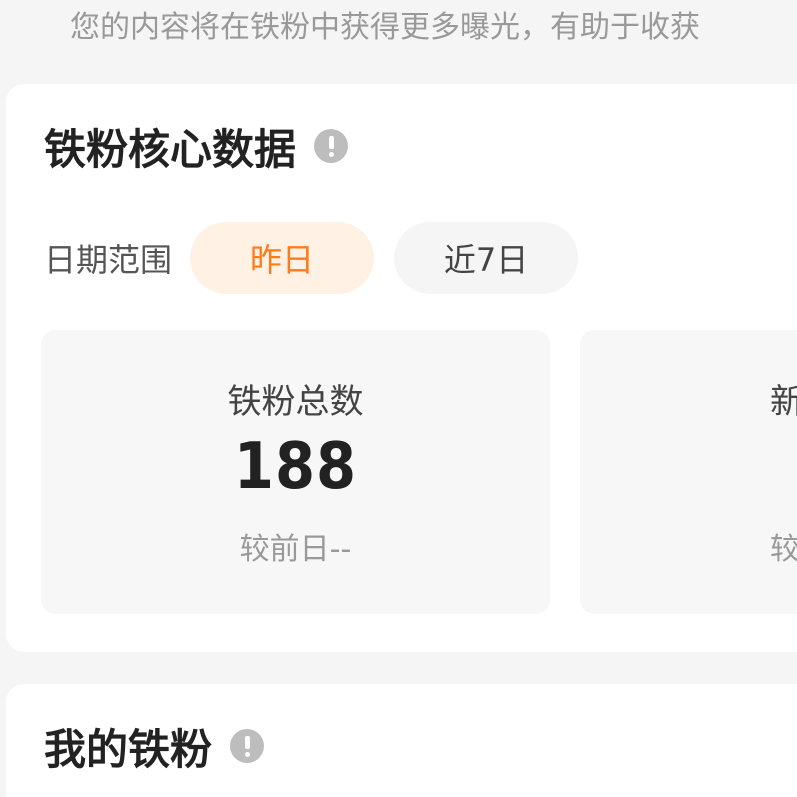  I want to click on stat-card-new-fans: 新增 较, so click(688, 472).